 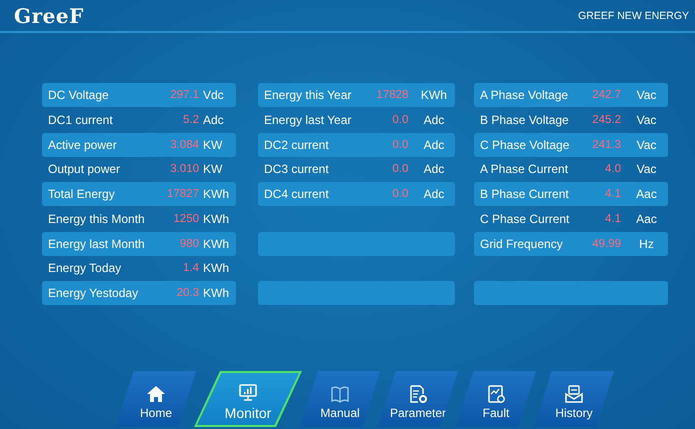 I want to click on row-label: Energy Today, so click(x=85, y=268).